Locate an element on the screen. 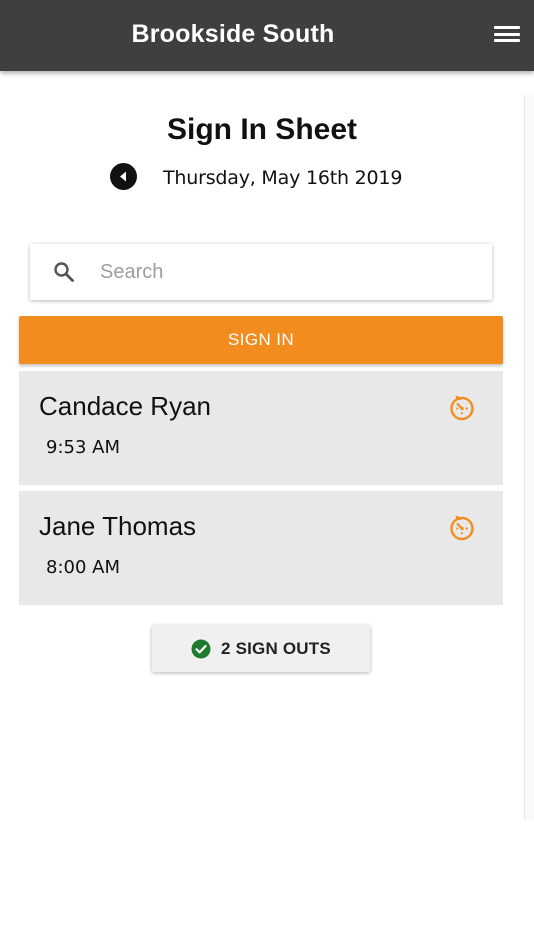 This screenshot has width=534, height=950. page-title: Sign In Sheet is located at coordinates (262, 129).